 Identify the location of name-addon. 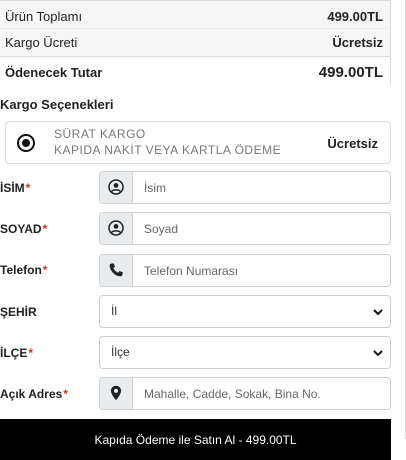
(116, 187).